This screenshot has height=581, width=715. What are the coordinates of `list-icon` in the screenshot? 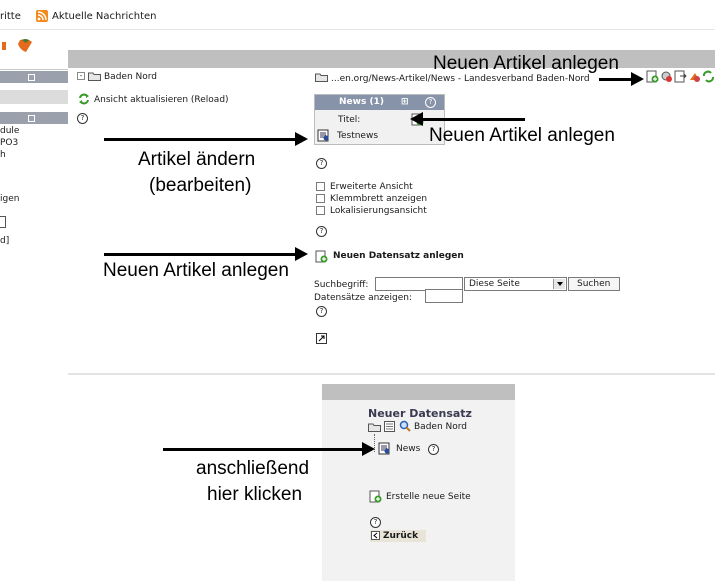 It's located at (389, 426).